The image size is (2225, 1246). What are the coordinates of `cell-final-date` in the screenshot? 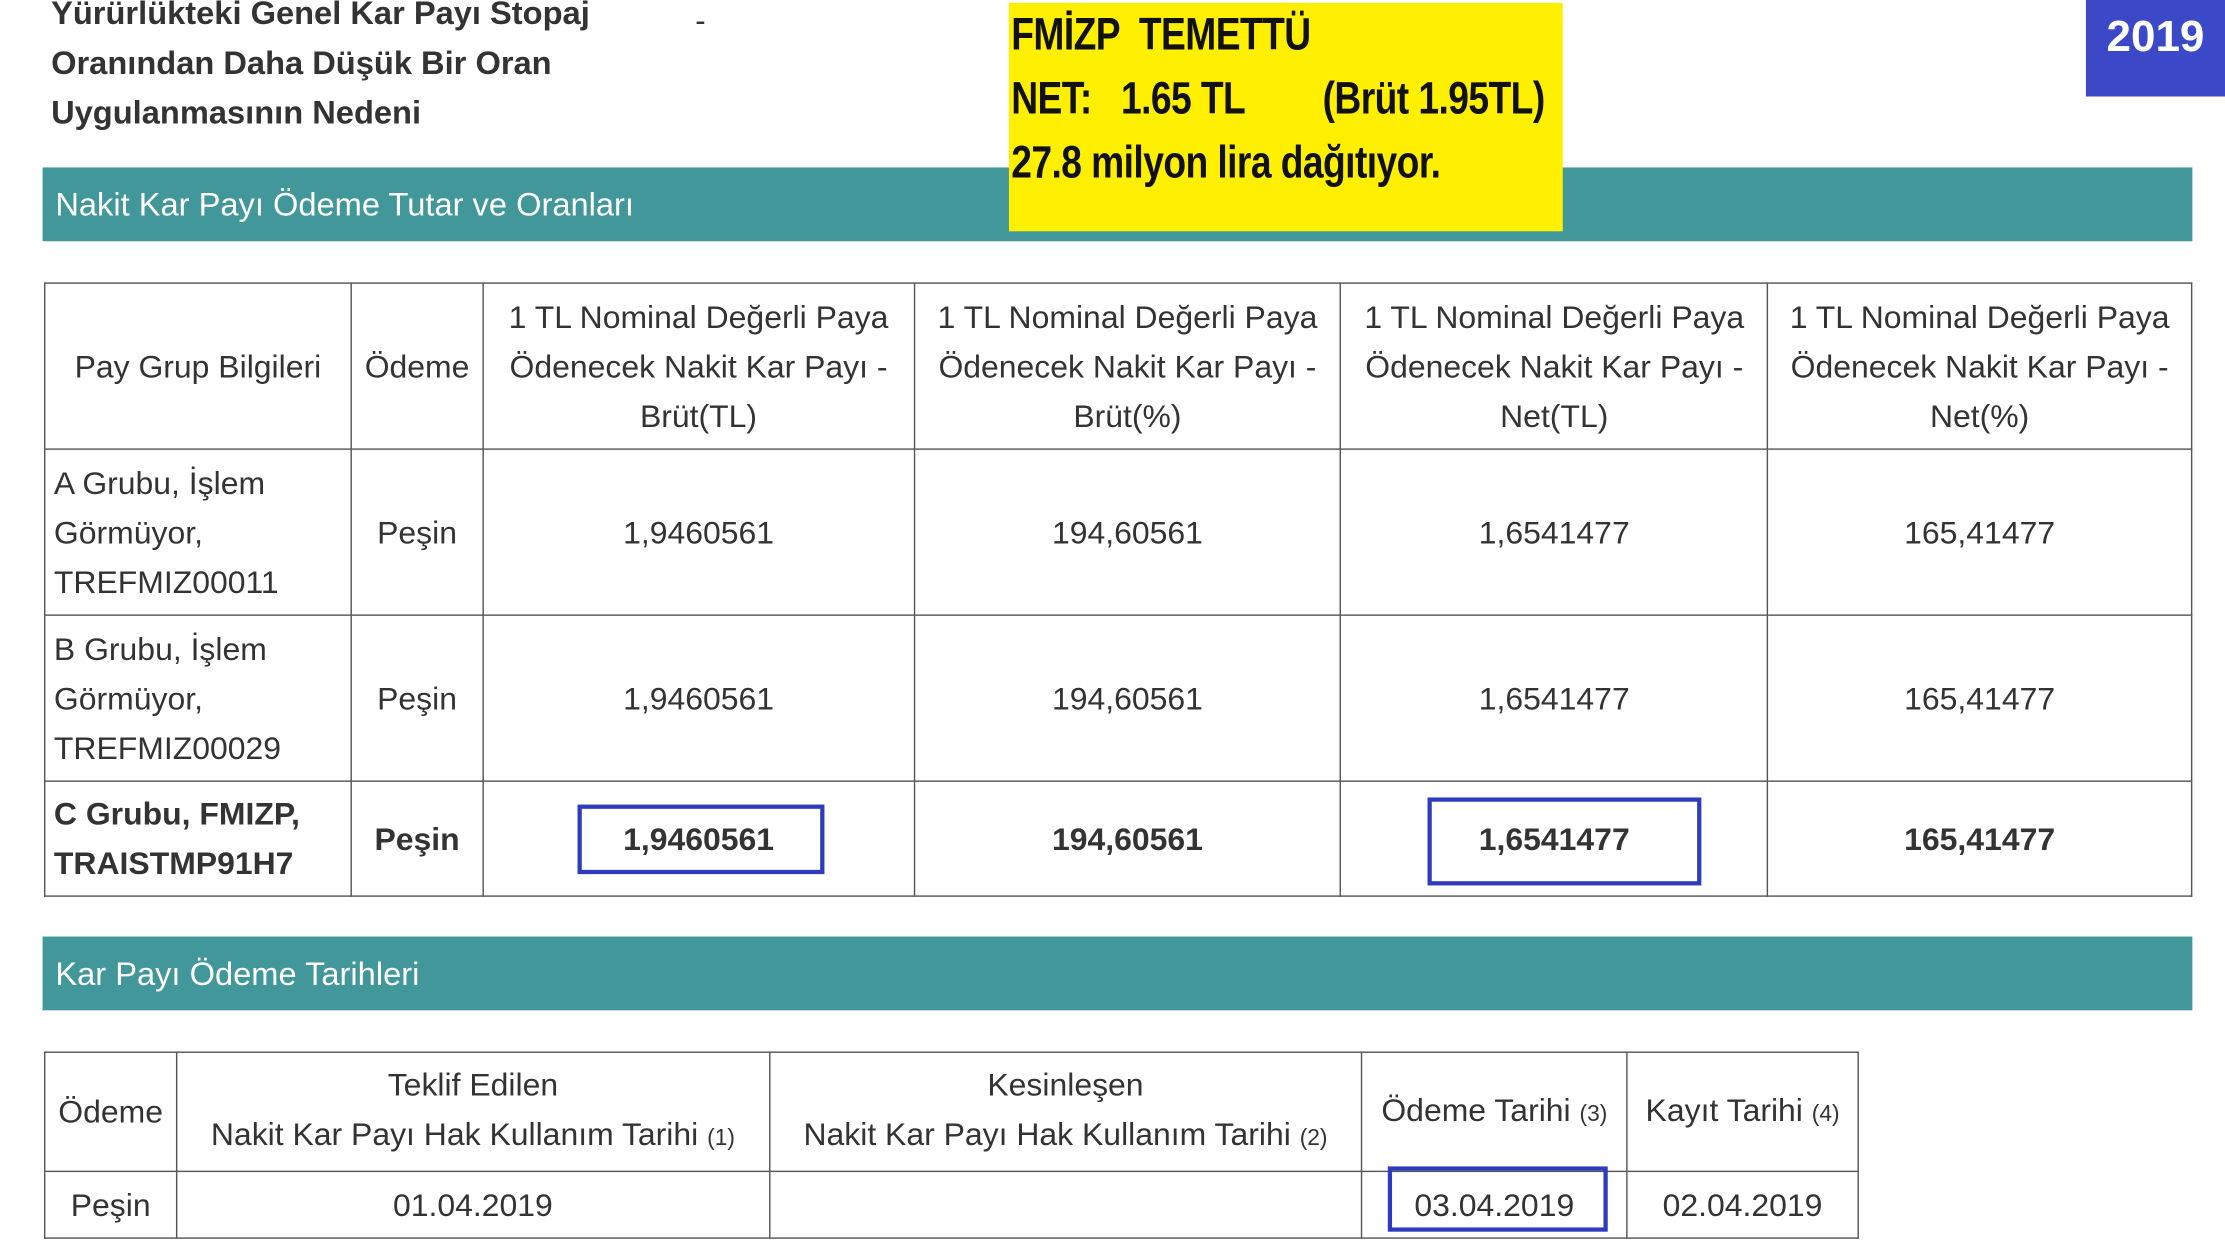 It's located at (1065, 1204).